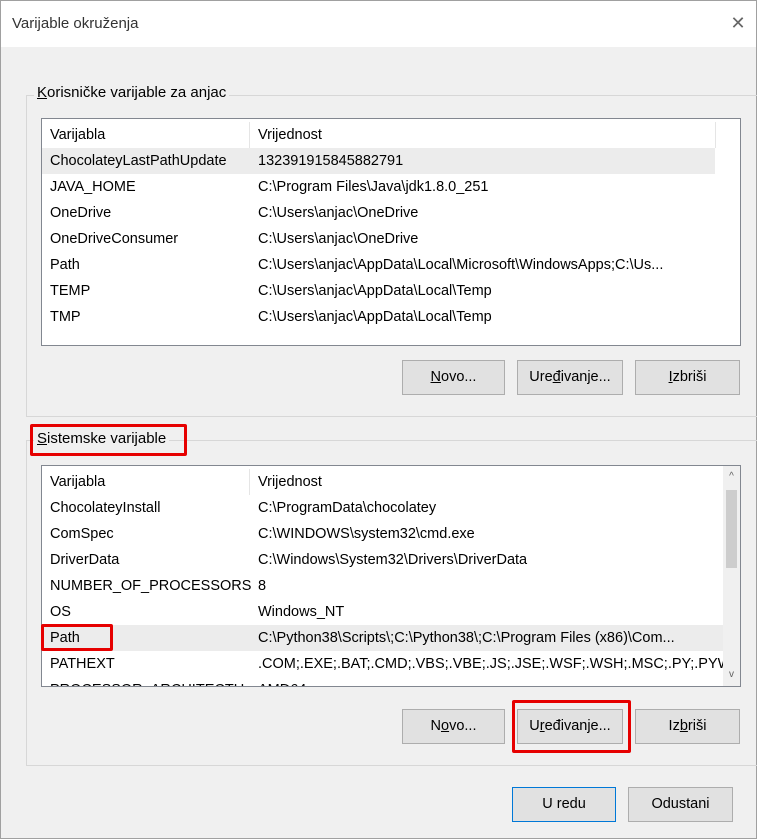  I want to click on variable-name: ChocolateyInstall, so click(105, 508).